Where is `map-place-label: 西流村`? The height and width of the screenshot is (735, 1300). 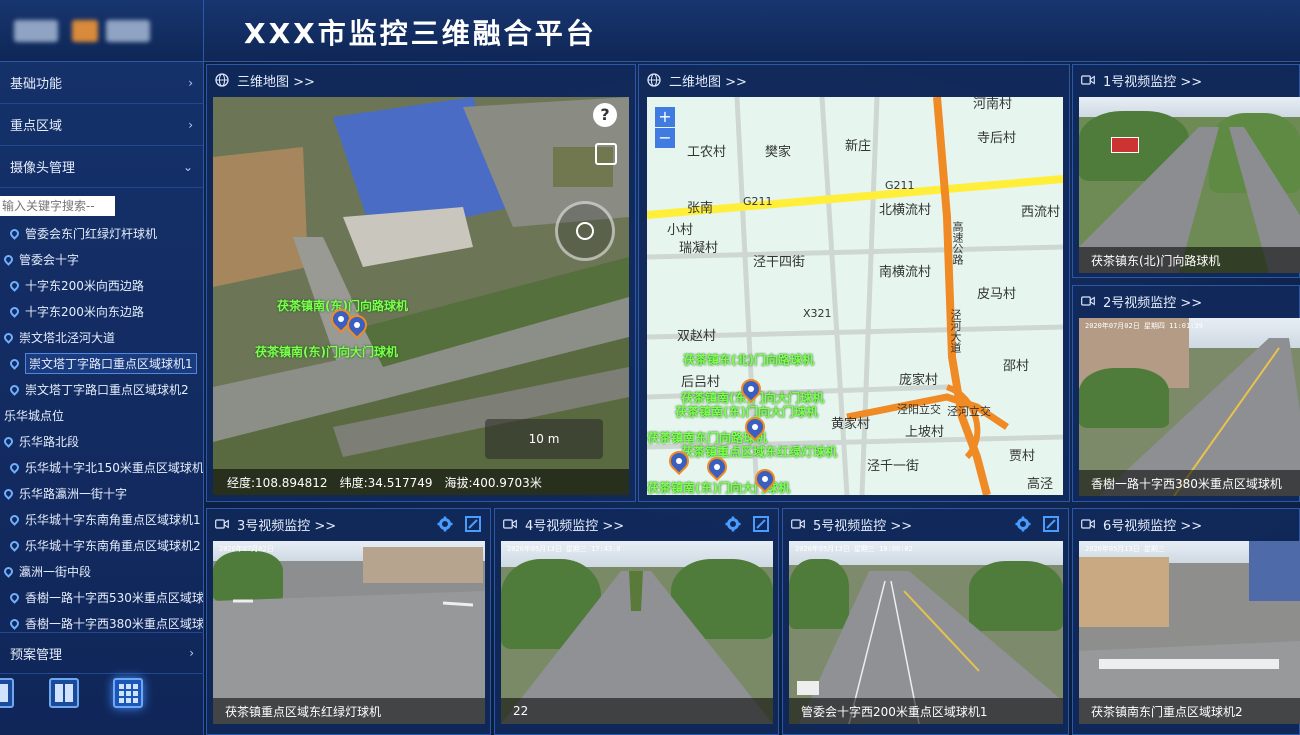 map-place-label: 西流村 is located at coordinates (1041, 212).